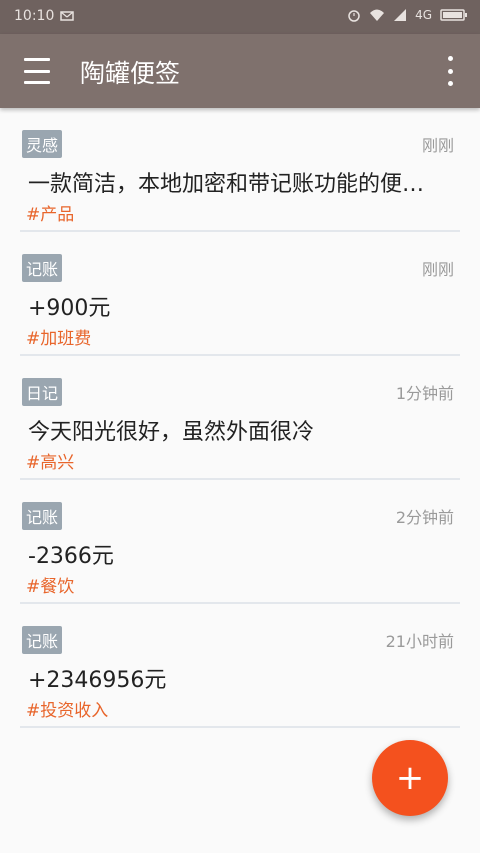  What do you see at coordinates (407, 15) in the screenshot?
I see `status-right: 4G` at bounding box center [407, 15].